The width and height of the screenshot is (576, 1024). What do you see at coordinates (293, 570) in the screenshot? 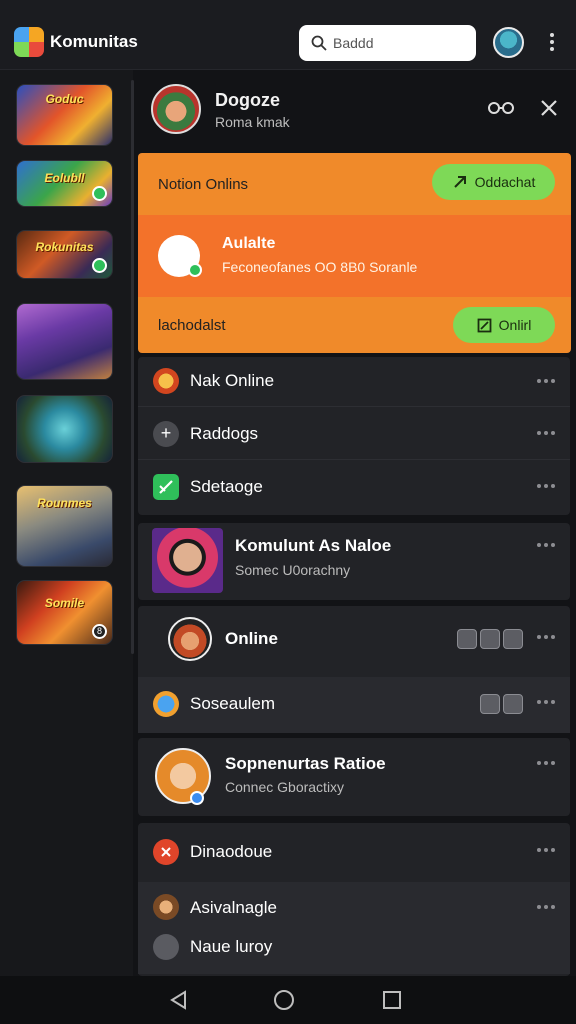
I see `featured-subtitle: Somec U0orachny` at bounding box center [293, 570].